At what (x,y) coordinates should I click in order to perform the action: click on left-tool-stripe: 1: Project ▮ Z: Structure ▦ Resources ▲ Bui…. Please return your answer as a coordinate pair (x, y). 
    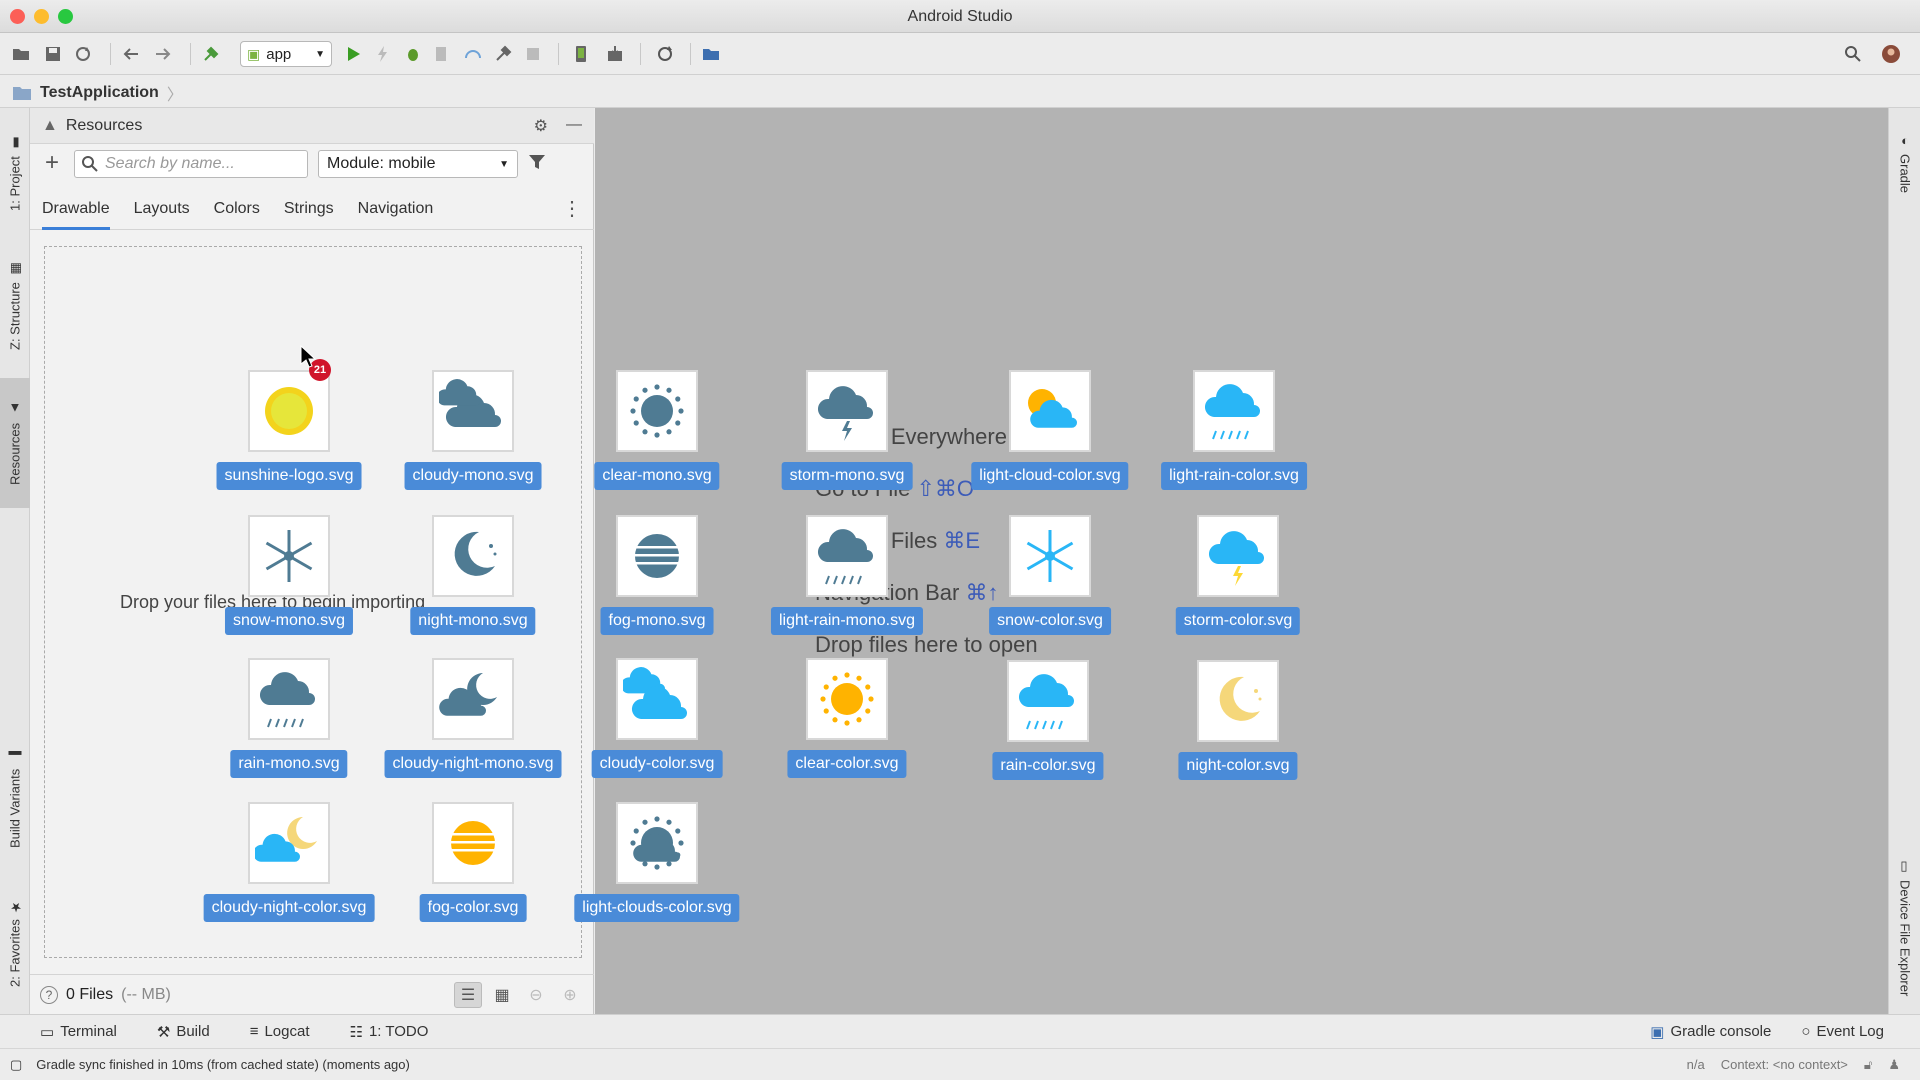
    Looking at the image, I should click on (15, 561).